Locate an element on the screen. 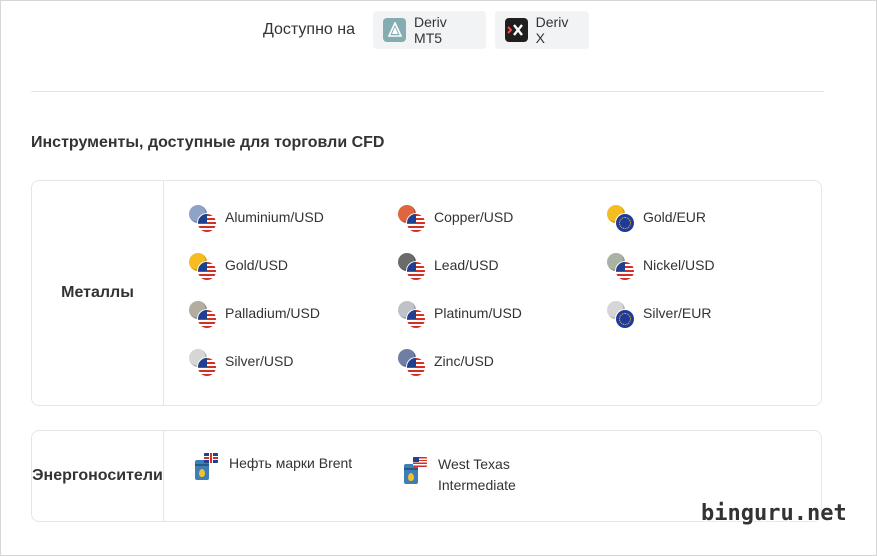 Image resolution: width=877 pixels, height=556 pixels. instrument-label: Silver/USD is located at coordinates (259, 361).